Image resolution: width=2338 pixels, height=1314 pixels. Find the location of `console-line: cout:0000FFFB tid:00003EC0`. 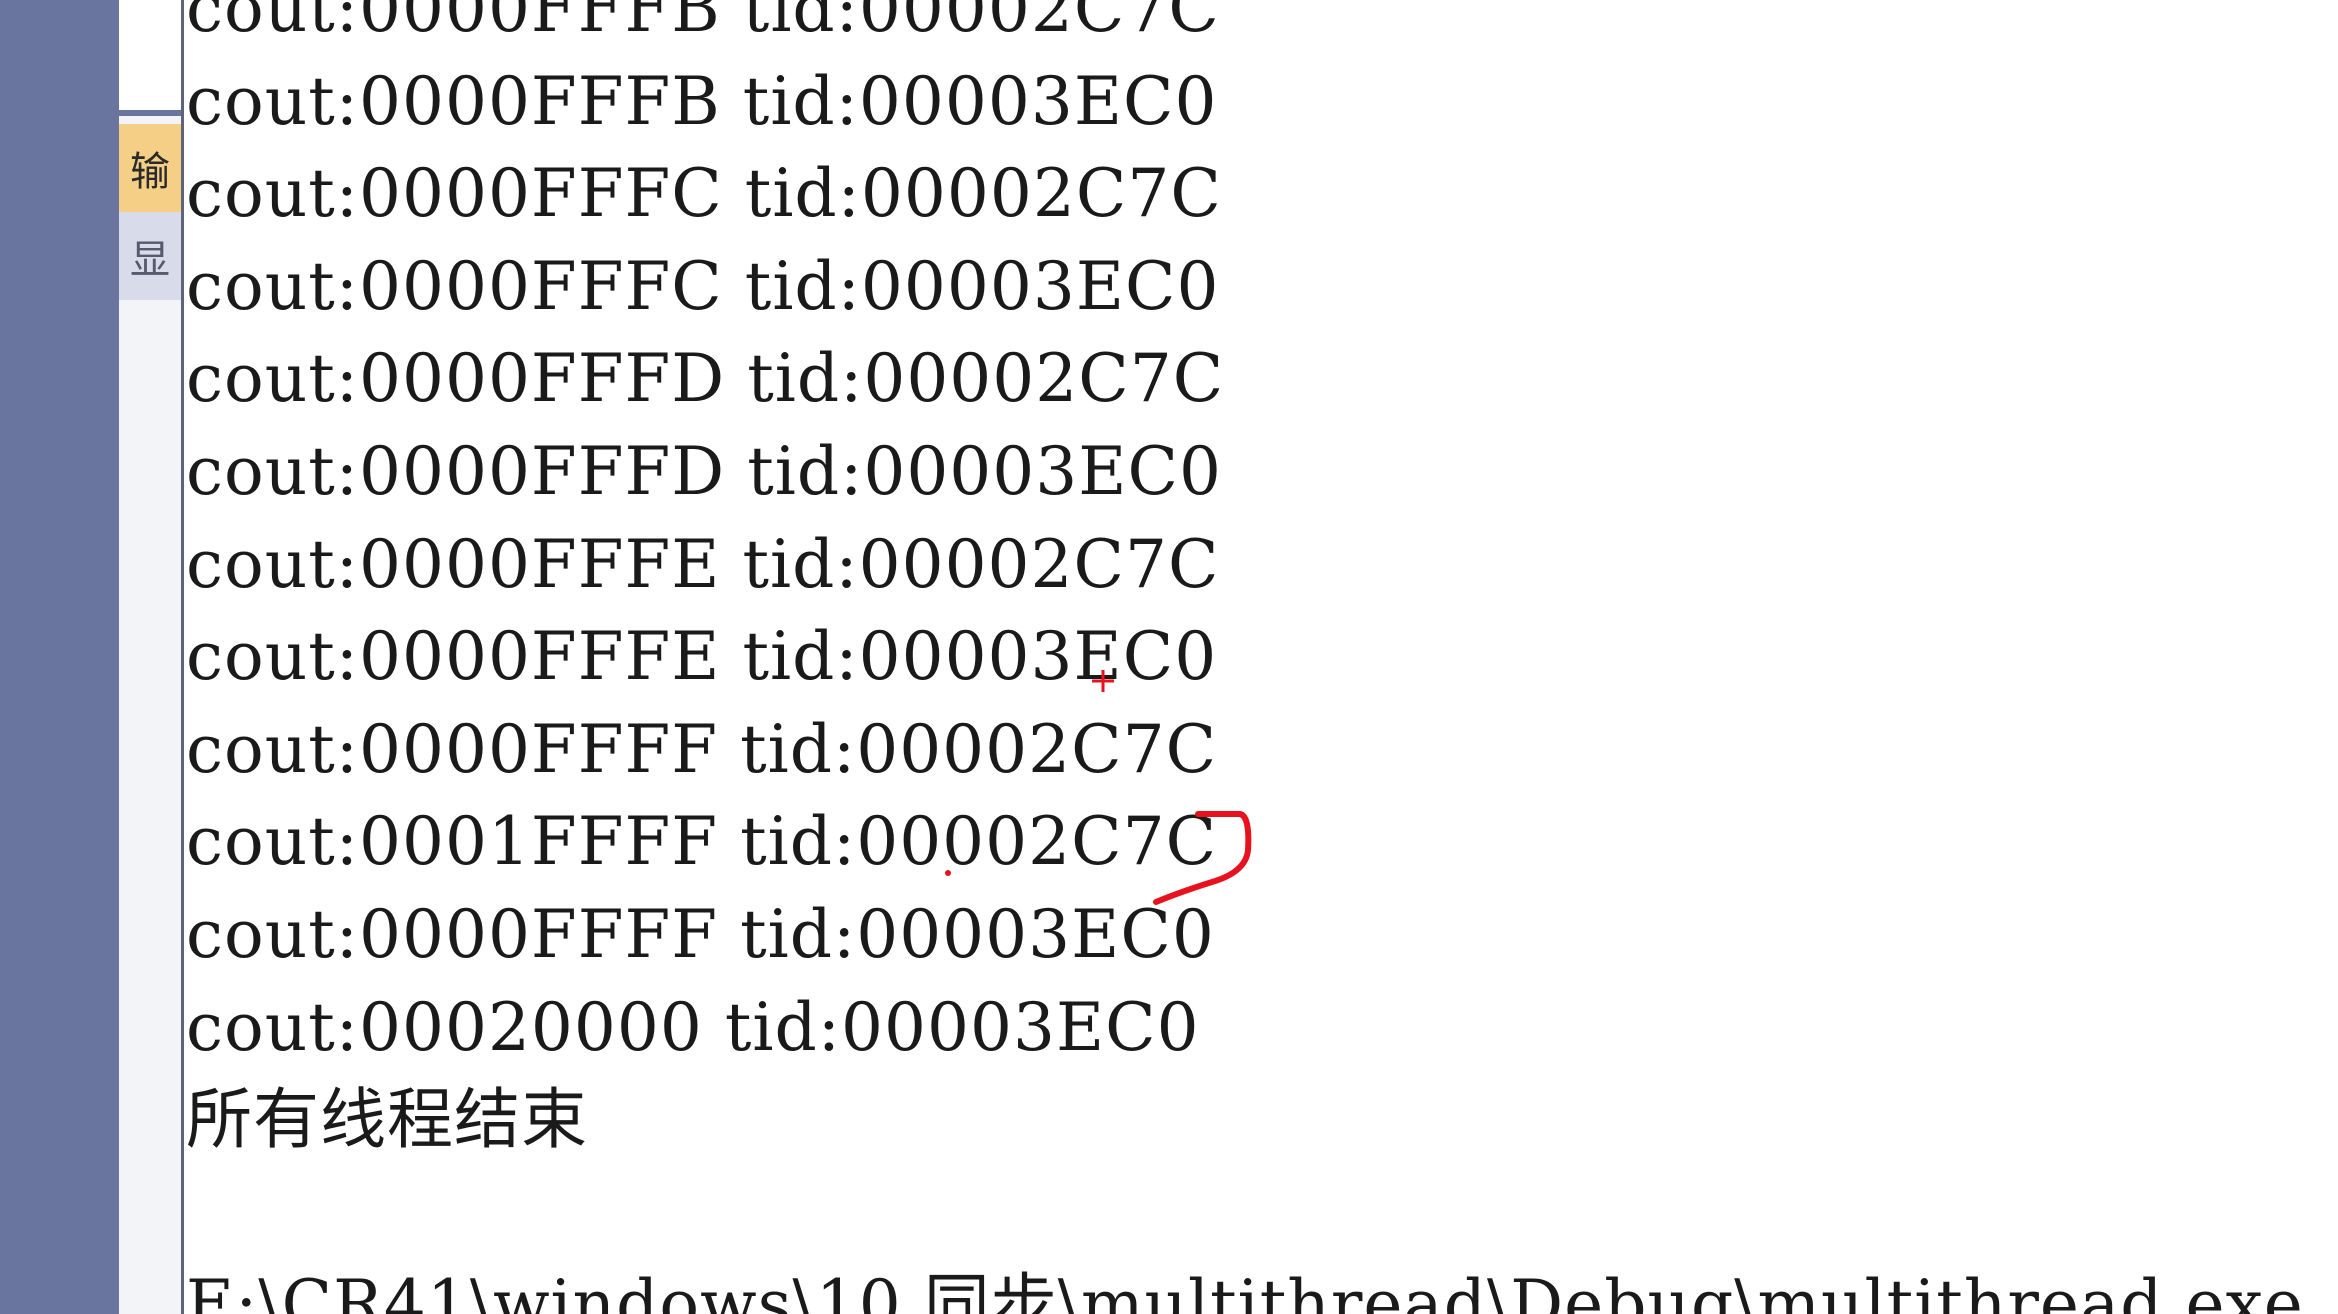

console-line: cout:0000FFFB tid:00003EC0 is located at coordinates (702, 101).